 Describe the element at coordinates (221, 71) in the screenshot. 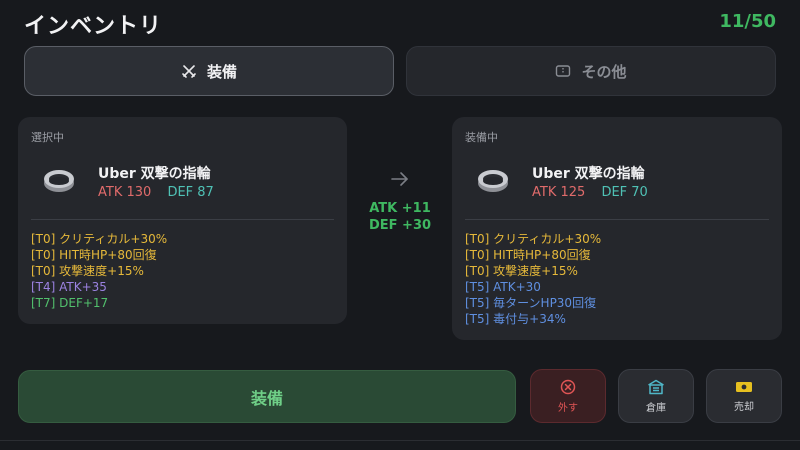

I see `tab-equipment-label: 装備` at that location.